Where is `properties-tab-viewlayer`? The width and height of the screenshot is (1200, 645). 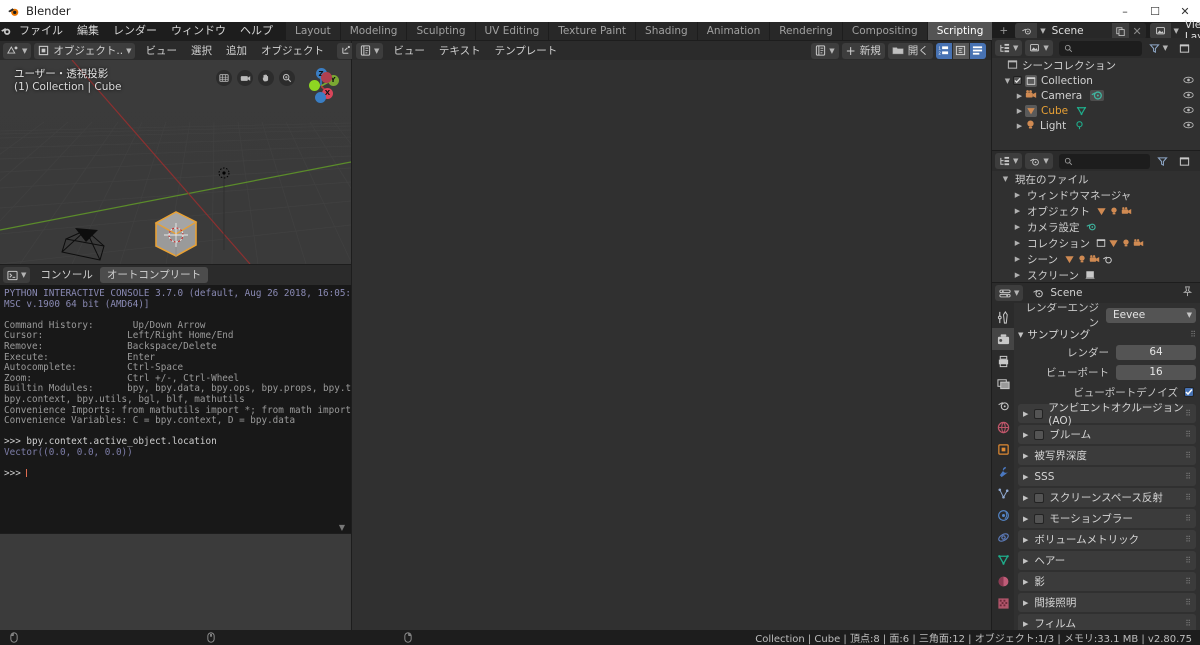 properties-tab-viewlayer is located at coordinates (1003, 383).